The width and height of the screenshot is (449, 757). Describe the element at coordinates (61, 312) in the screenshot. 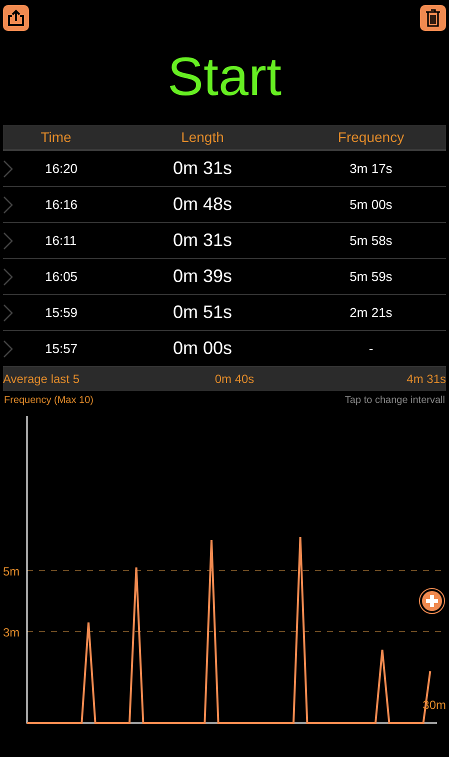

I see `time-cell-text: 15:59` at that location.